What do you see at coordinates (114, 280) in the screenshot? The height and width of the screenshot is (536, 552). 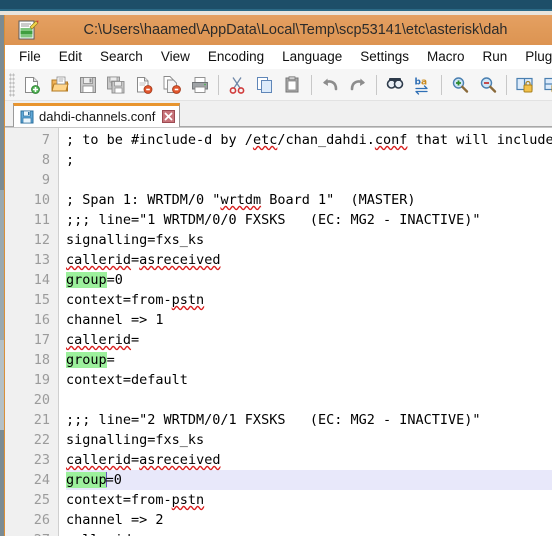 I see `code-text: =0` at bounding box center [114, 280].